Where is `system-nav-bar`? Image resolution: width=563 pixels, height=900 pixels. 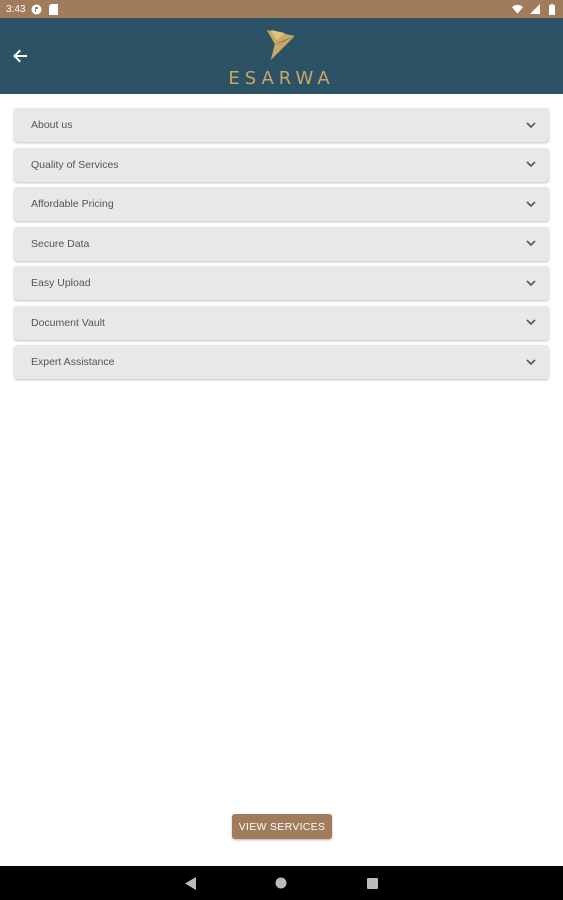
system-nav-bar is located at coordinates (281, 883).